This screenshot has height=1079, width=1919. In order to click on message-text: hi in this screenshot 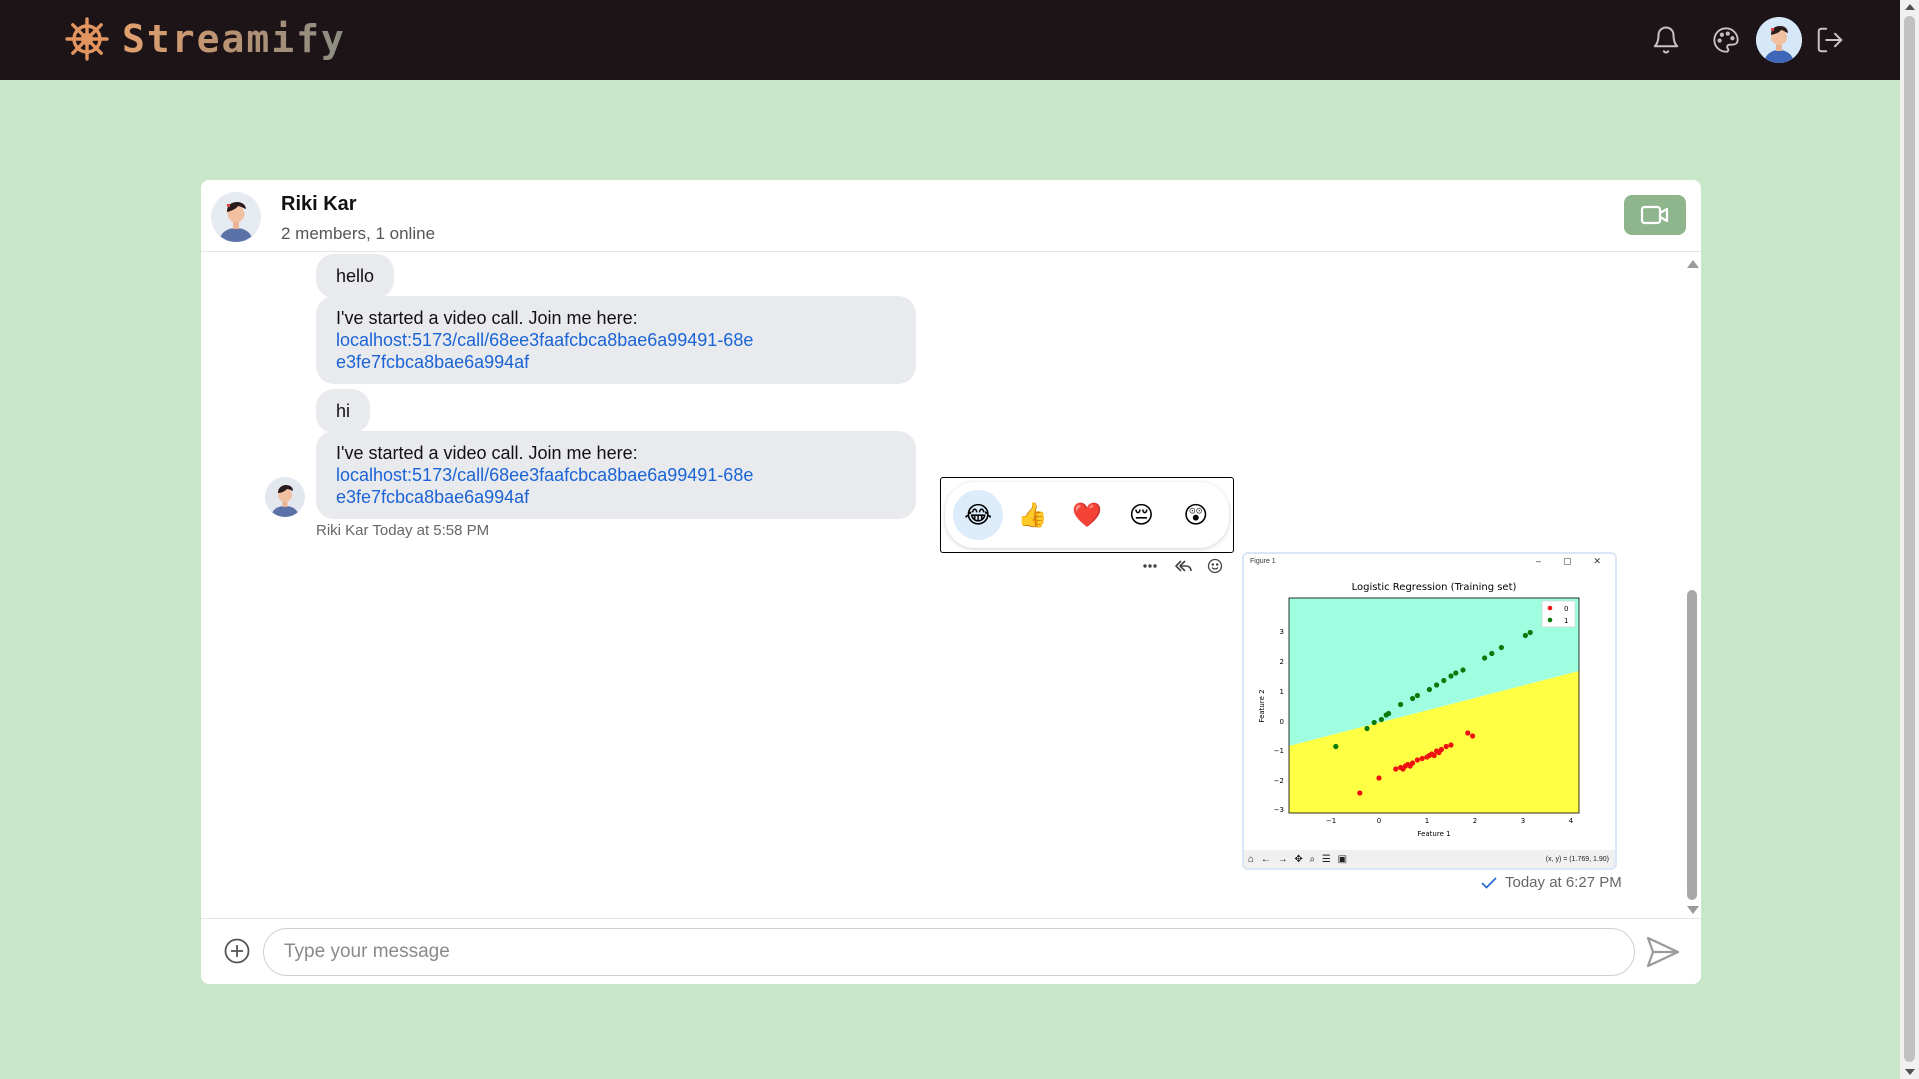, I will do `click(343, 411)`.